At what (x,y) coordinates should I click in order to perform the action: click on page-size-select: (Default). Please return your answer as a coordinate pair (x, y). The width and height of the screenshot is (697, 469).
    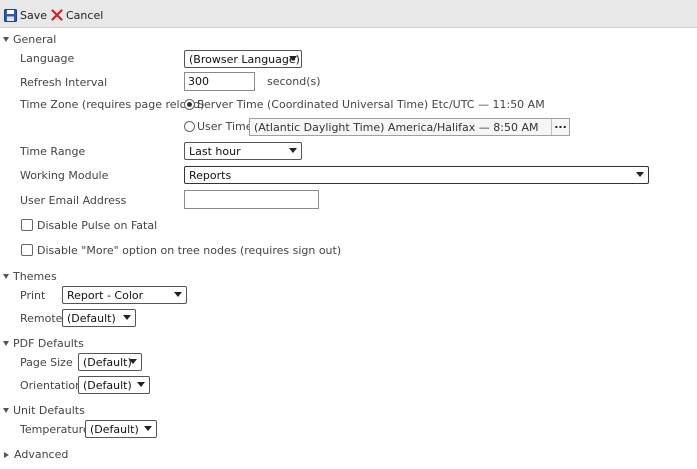
    Looking at the image, I should click on (110, 362).